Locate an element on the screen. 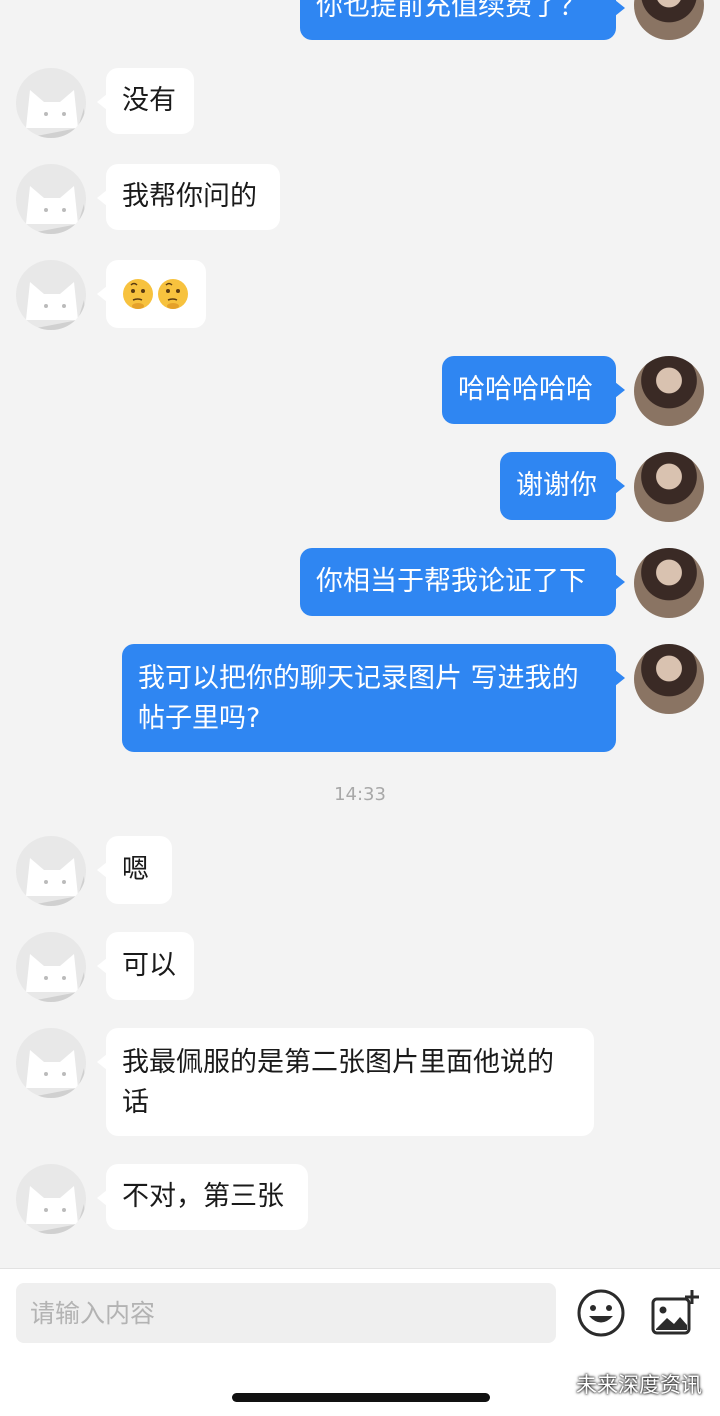 The height and width of the screenshot is (1416, 720). add-image-icon is located at coordinates (675, 1312).